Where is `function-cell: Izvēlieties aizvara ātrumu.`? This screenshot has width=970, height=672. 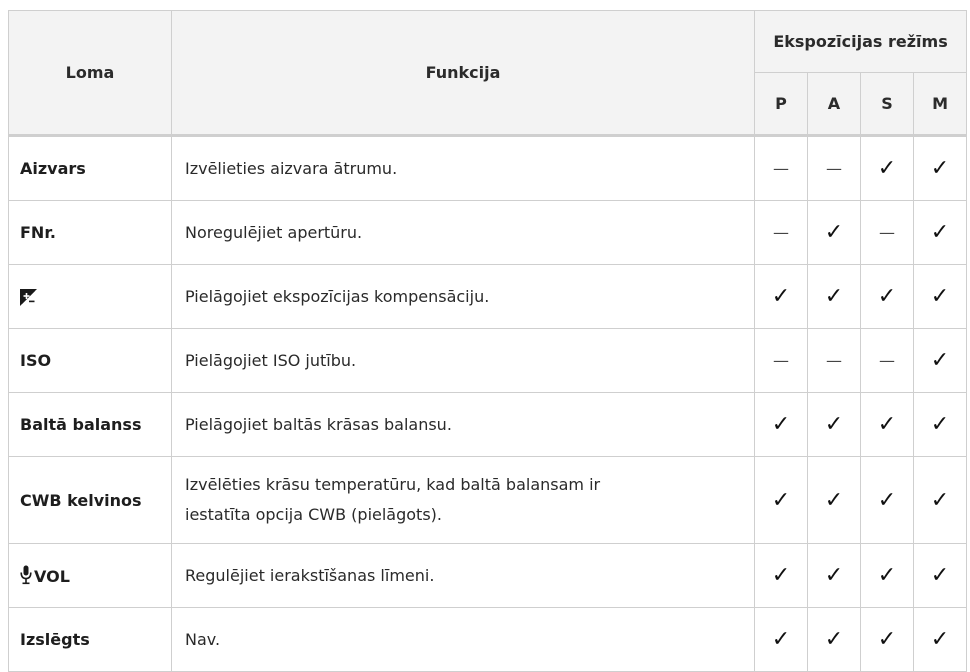
function-cell: Izvēlieties aizvara ātrumu. is located at coordinates (463, 167).